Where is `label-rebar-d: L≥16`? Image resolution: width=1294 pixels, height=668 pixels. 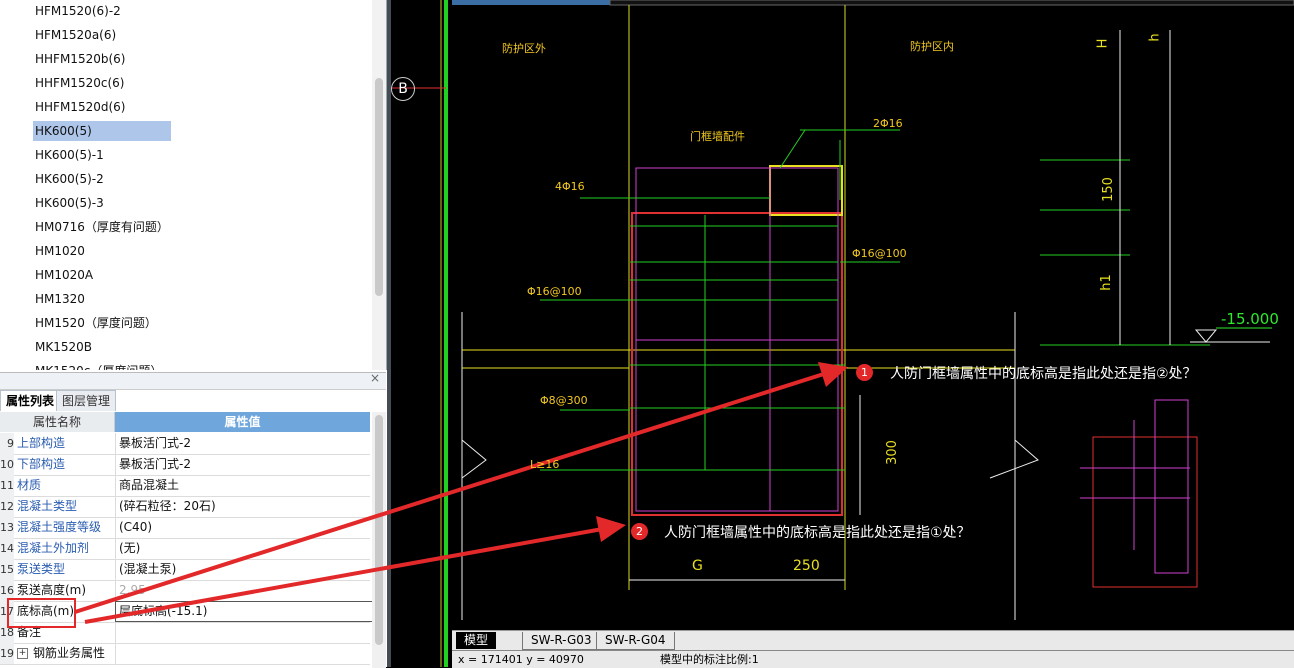 label-rebar-d: L≥16 is located at coordinates (545, 464).